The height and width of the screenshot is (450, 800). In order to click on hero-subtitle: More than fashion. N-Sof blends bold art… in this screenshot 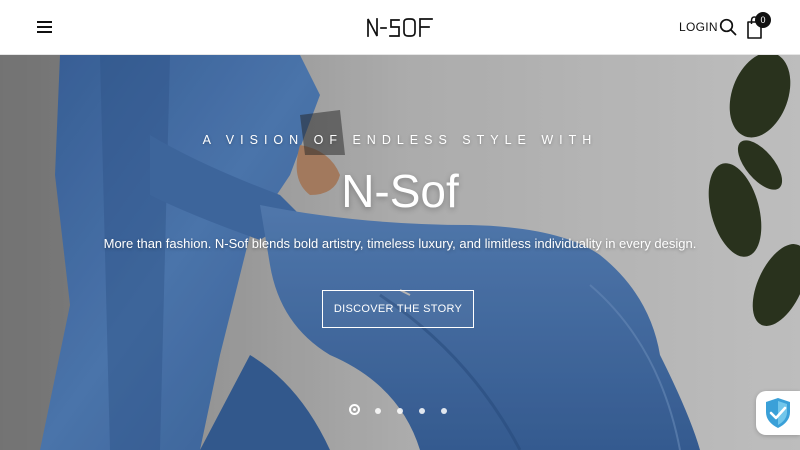, I will do `click(400, 243)`.